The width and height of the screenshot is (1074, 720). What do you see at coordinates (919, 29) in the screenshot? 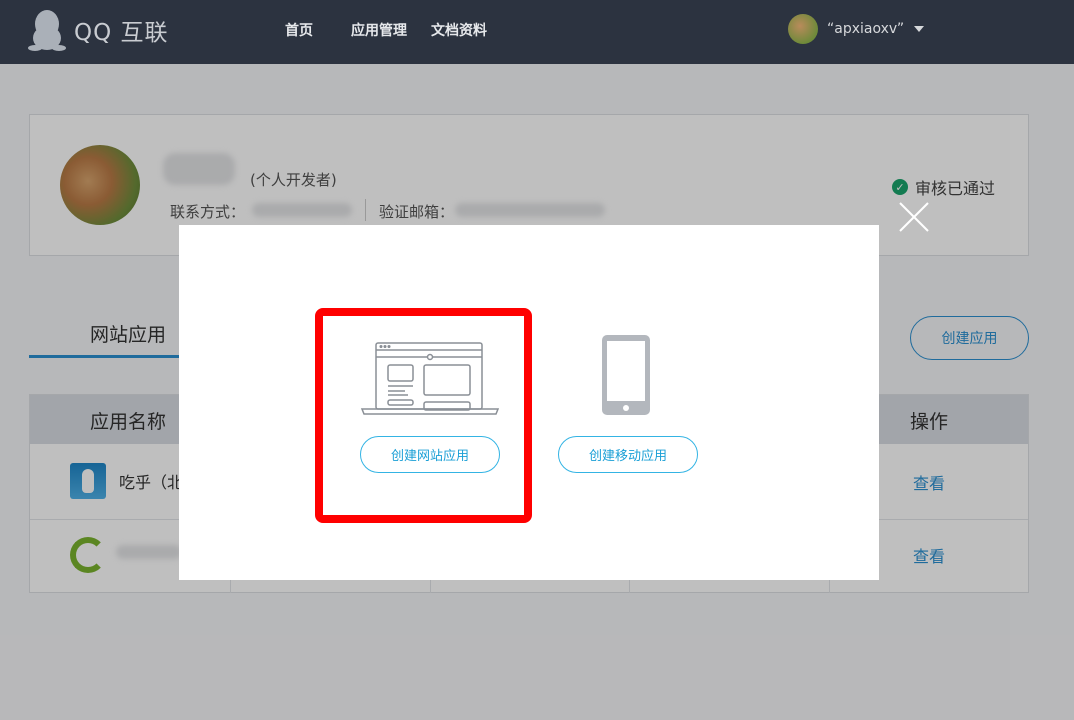
I see `chevron-down-icon` at bounding box center [919, 29].